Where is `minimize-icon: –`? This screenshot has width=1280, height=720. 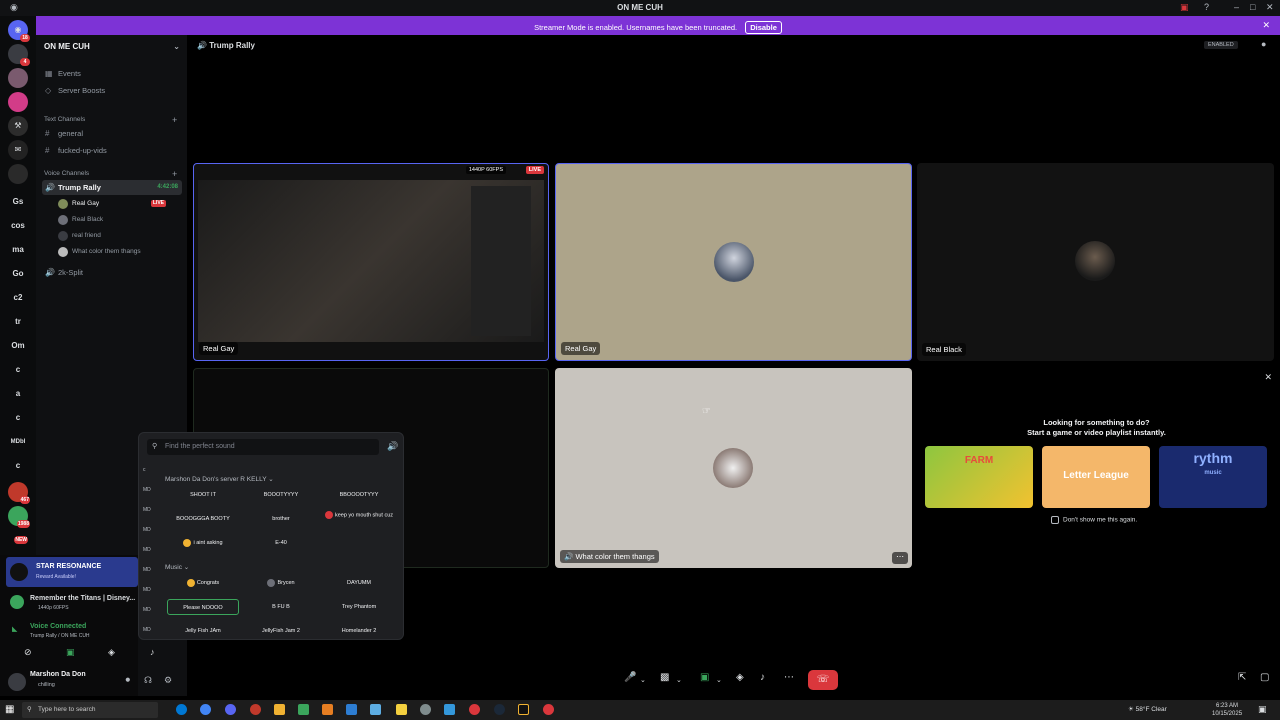
minimize-icon: – is located at coordinates (1236, 7).